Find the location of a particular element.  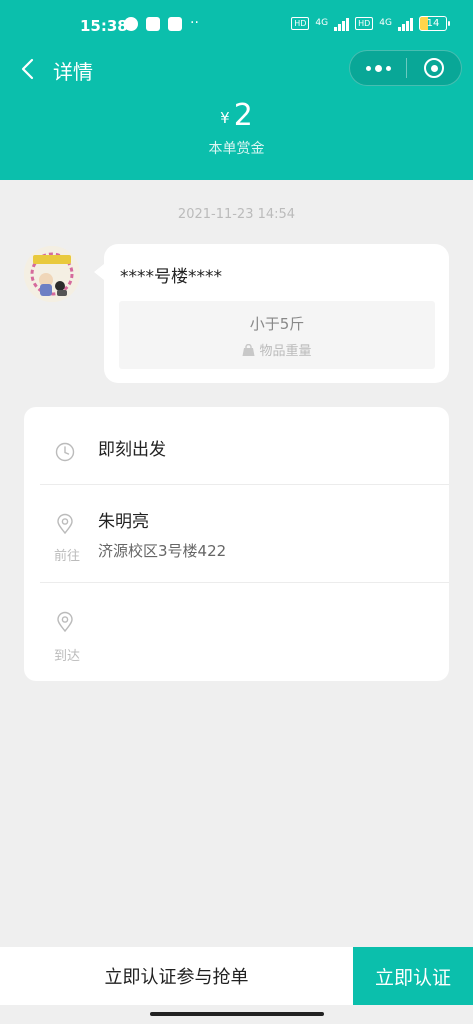

battery-icon: 14 is located at coordinates (434, 23).